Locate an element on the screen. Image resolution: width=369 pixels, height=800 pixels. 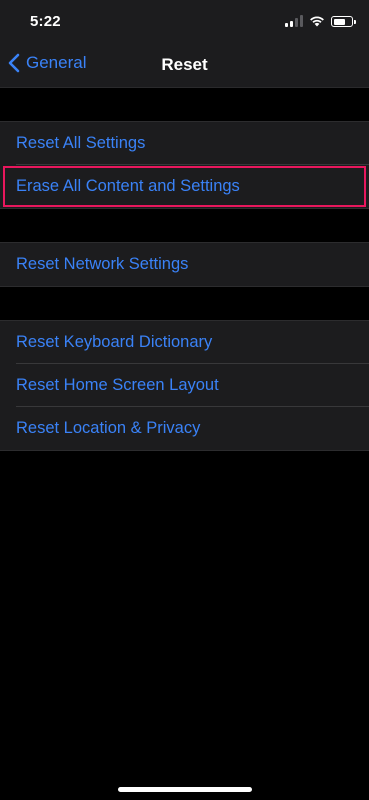
reset-all-settings-row: Reset All Settings is located at coordinates (184, 143).